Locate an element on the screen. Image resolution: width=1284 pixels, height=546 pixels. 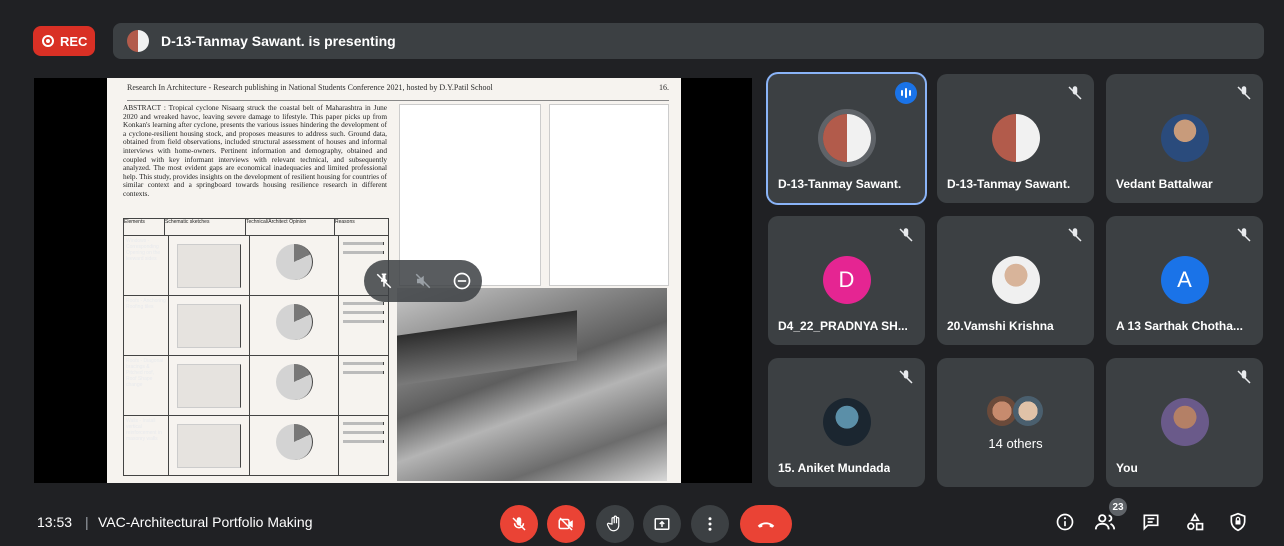
unpin-button is located at coordinates (384, 281).